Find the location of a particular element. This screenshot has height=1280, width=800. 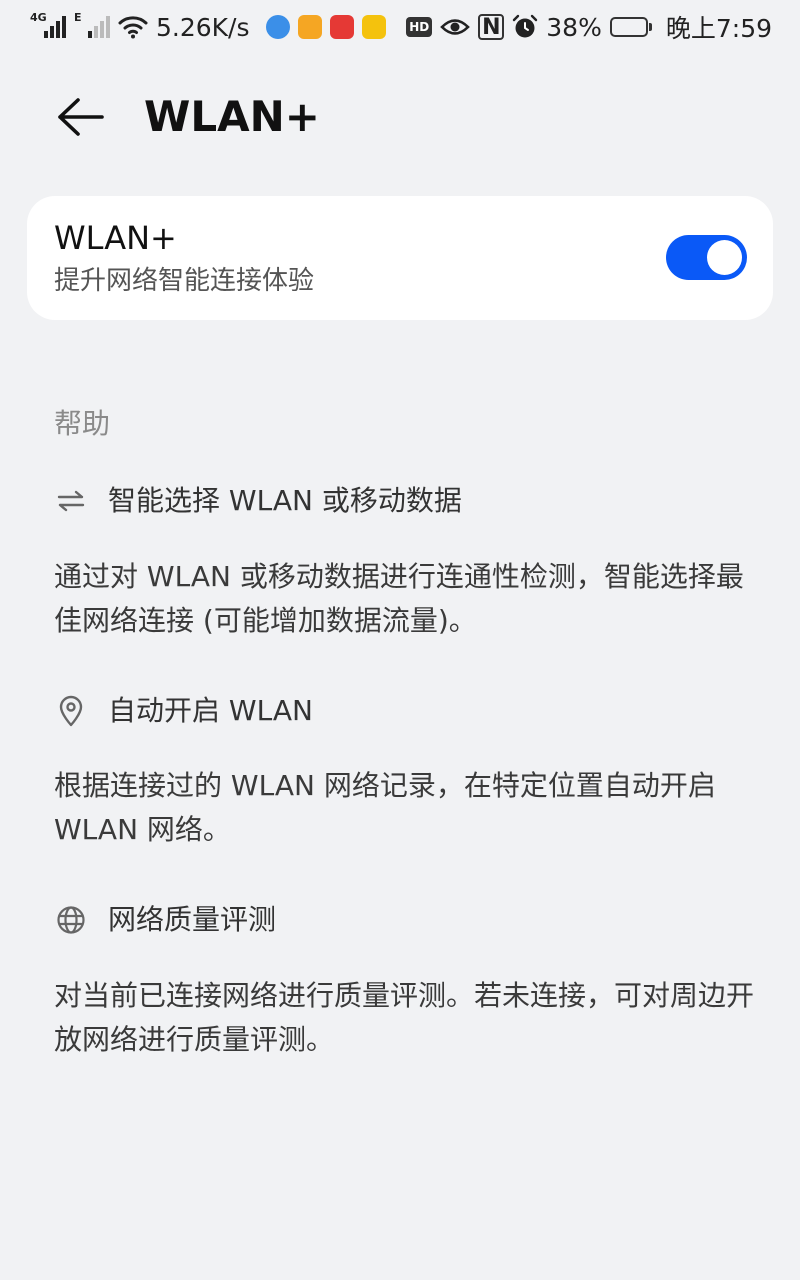

wlan-plus-subtitle: 提升网络智能连接体验 is located at coordinates (184, 281).